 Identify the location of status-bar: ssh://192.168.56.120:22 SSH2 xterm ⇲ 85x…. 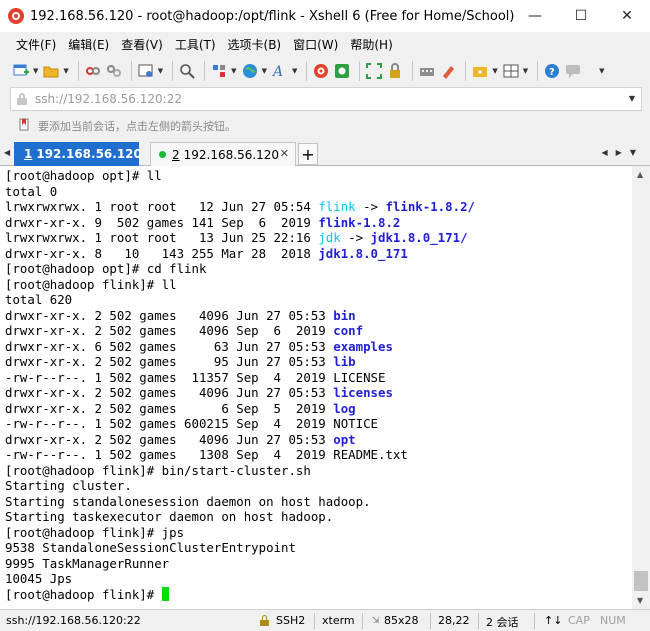
(325, 620).